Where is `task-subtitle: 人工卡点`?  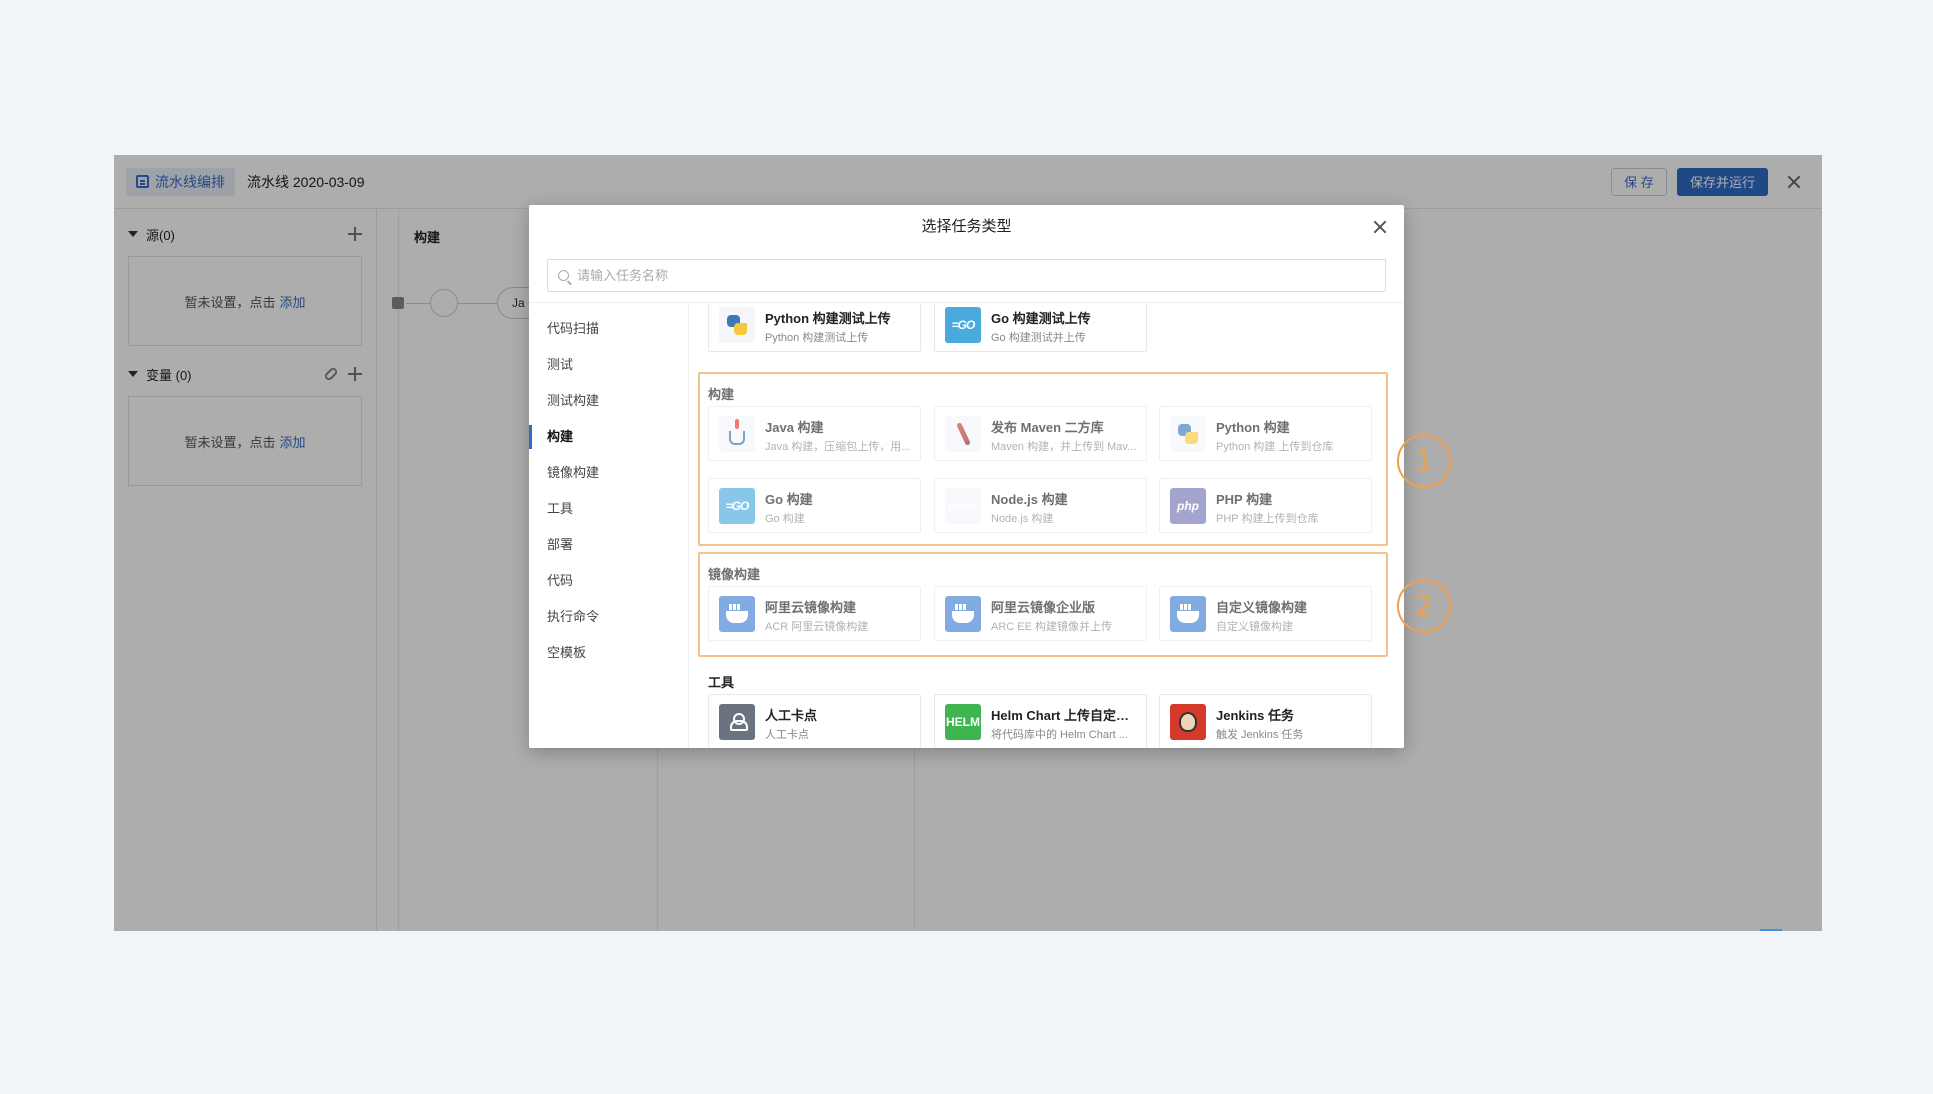
task-subtitle: 人工卡点 is located at coordinates (787, 735).